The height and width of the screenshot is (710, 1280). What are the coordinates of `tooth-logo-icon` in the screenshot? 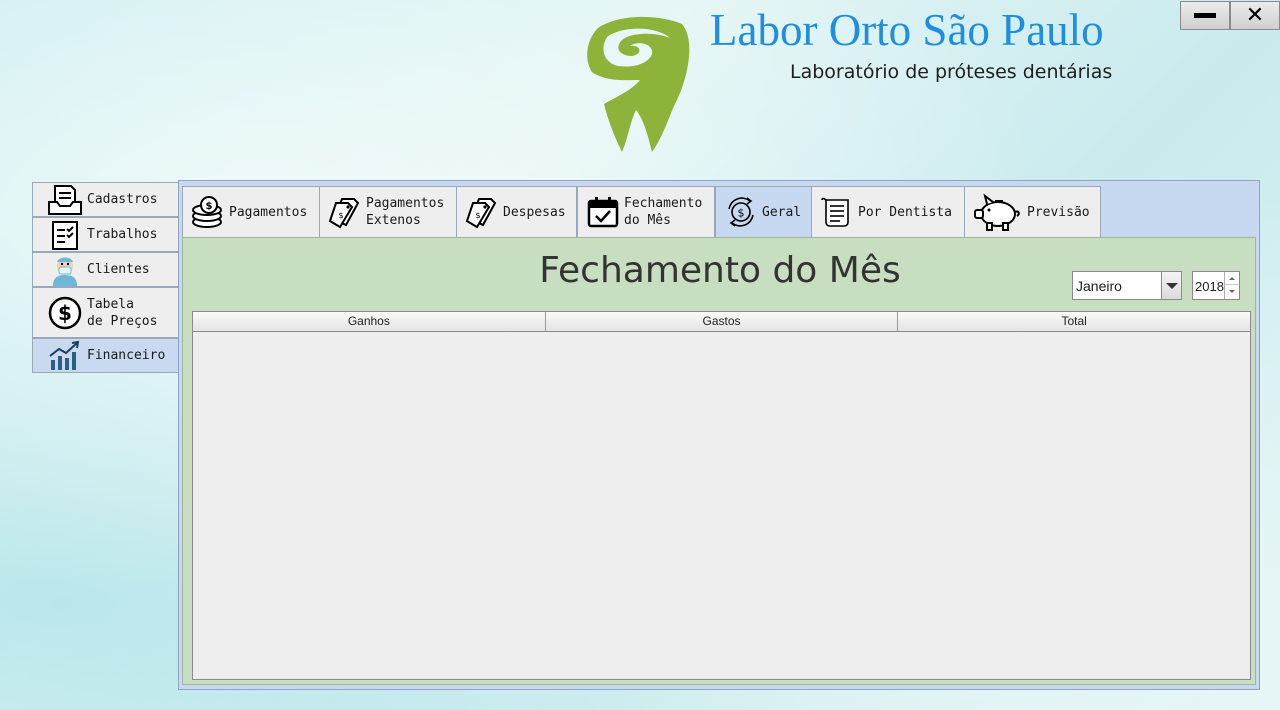 It's located at (638, 84).